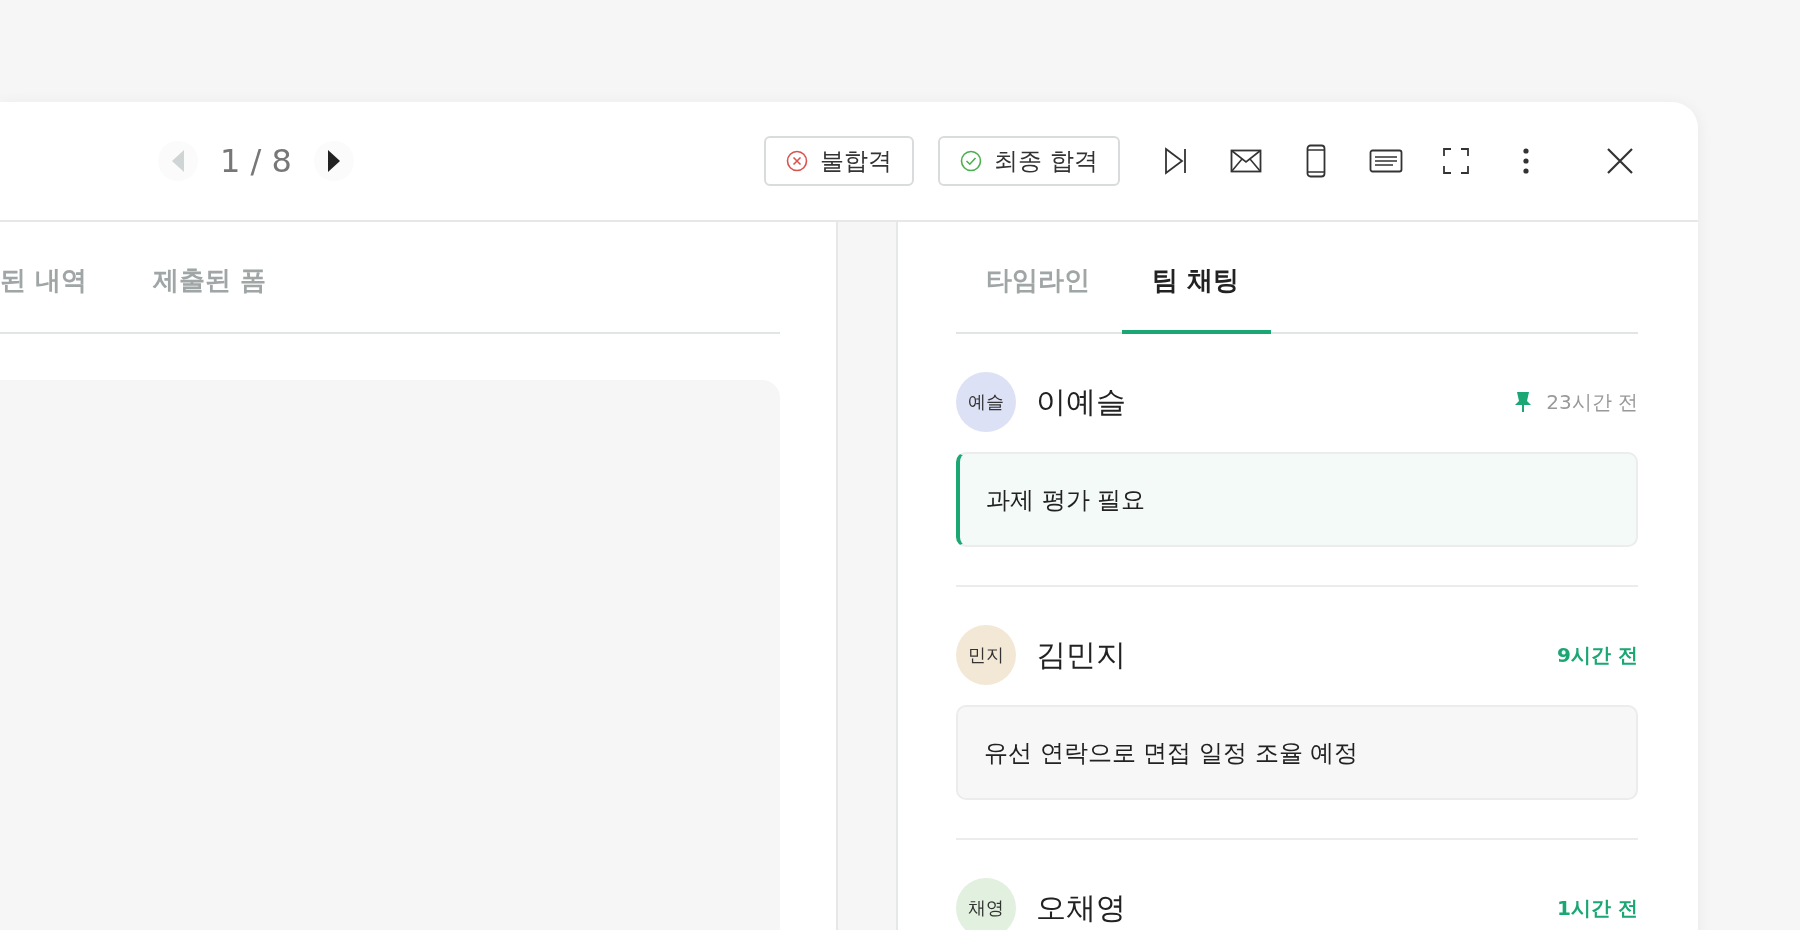 This screenshot has height=930, width=1800. I want to click on message-time: 9시간 전, so click(1597, 655).